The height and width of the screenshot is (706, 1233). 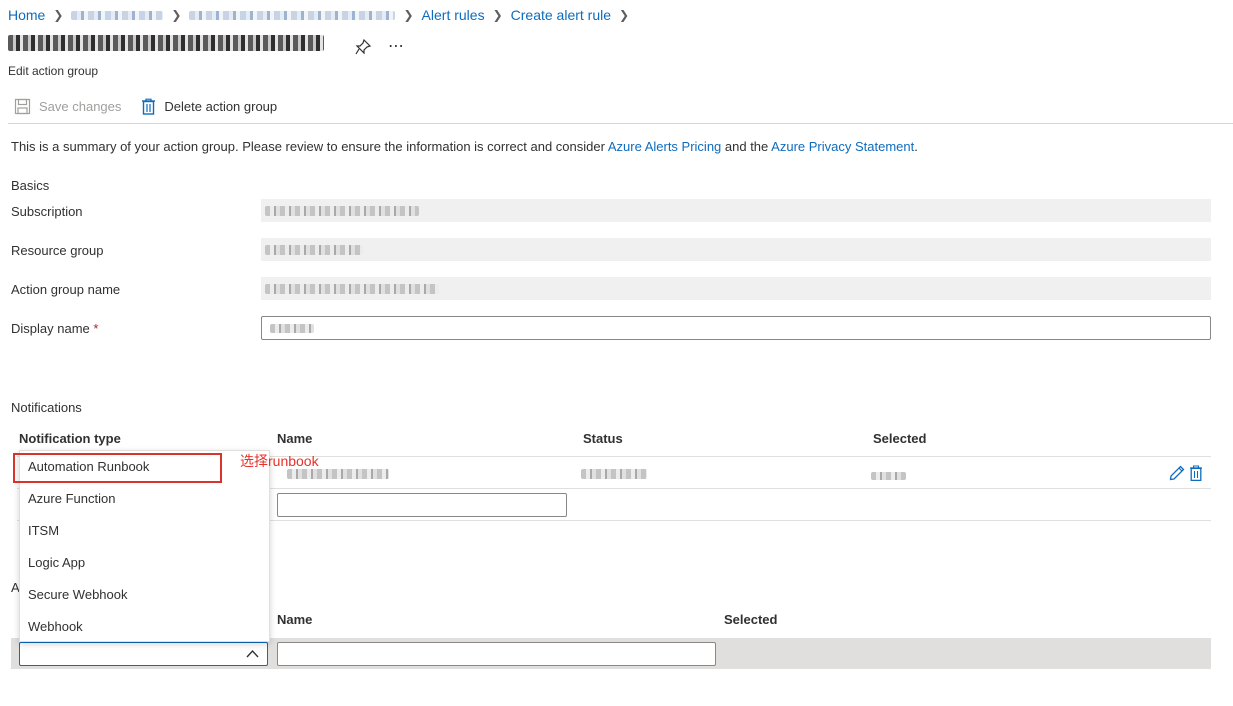 I want to click on delete-action-group-button: Delete action group, so click(x=209, y=106).